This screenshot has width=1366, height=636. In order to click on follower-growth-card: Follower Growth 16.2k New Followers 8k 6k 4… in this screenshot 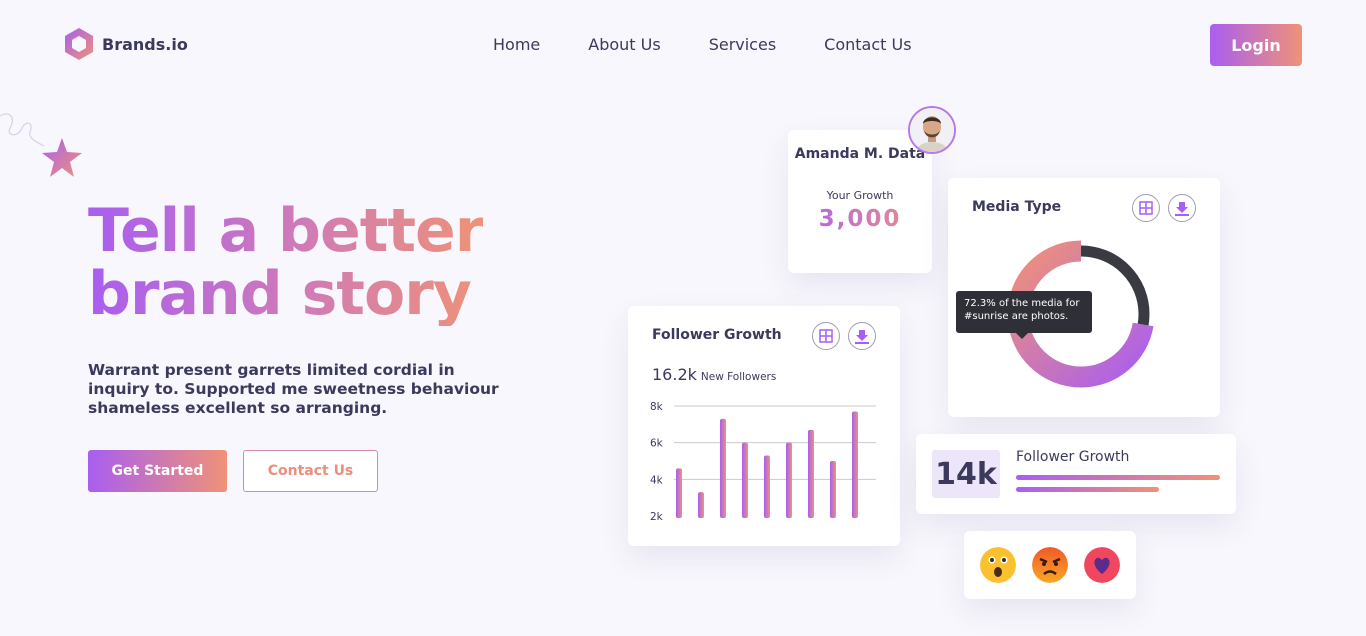, I will do `click(764, 426)`.